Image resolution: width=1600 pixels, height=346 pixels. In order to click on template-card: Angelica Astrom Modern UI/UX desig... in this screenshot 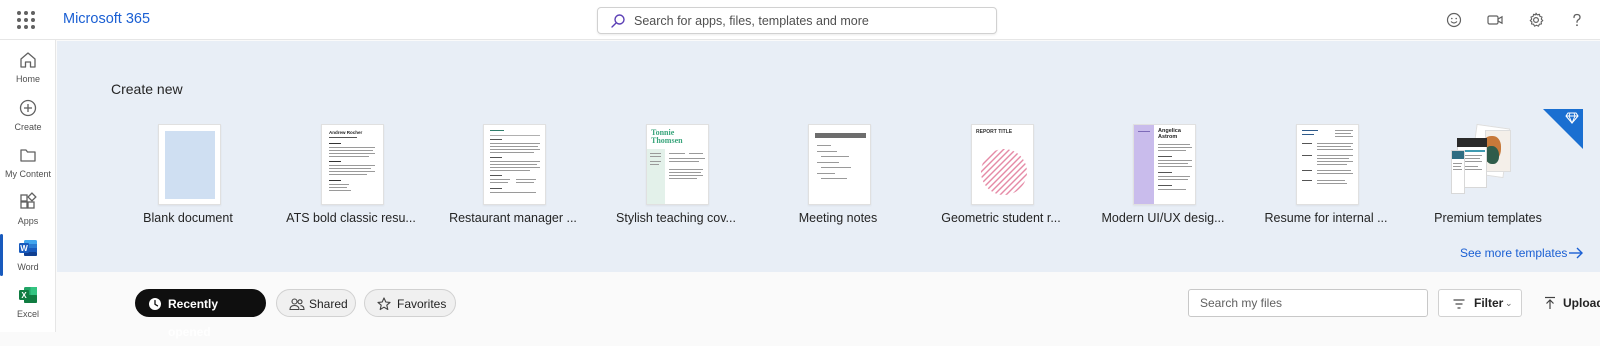, I will do `click(1163, 179)`.